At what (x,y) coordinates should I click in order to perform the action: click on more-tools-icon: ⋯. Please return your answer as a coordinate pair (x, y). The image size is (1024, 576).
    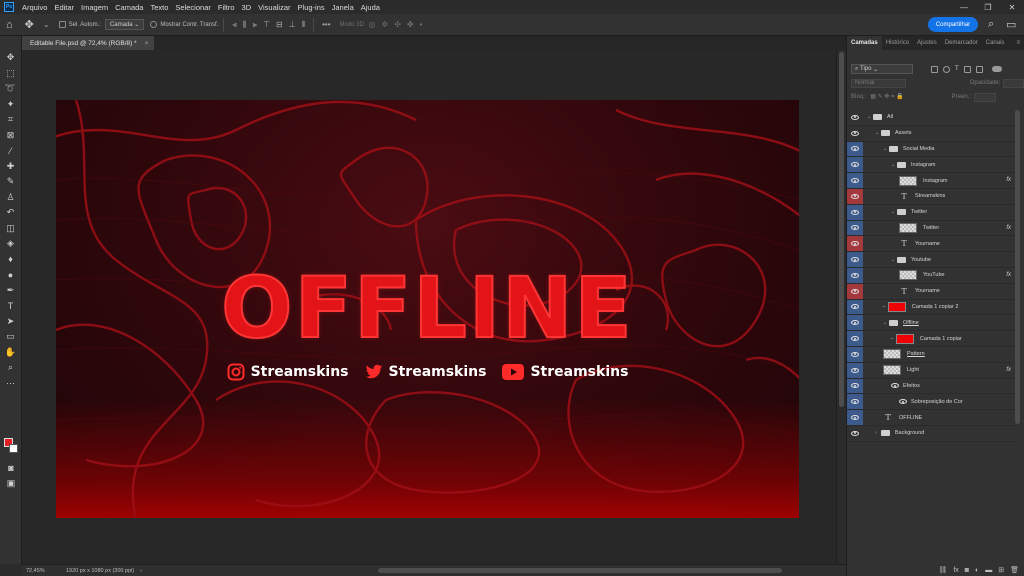
    Looking at the image, I should click on (11, 384).